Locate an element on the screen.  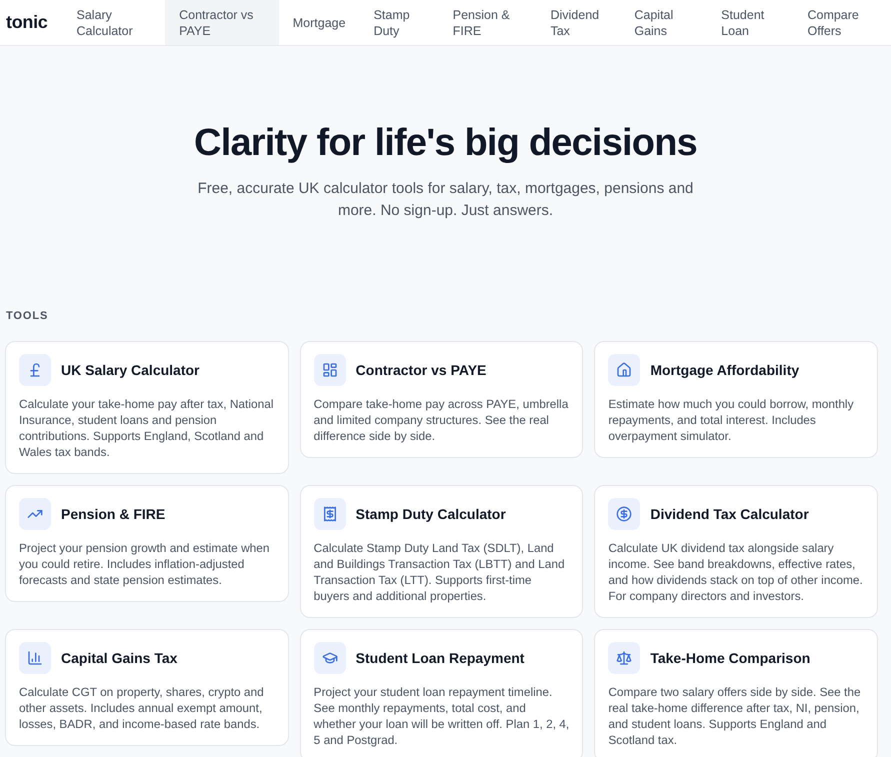
scale-icon is located at coordinates (624, 658).